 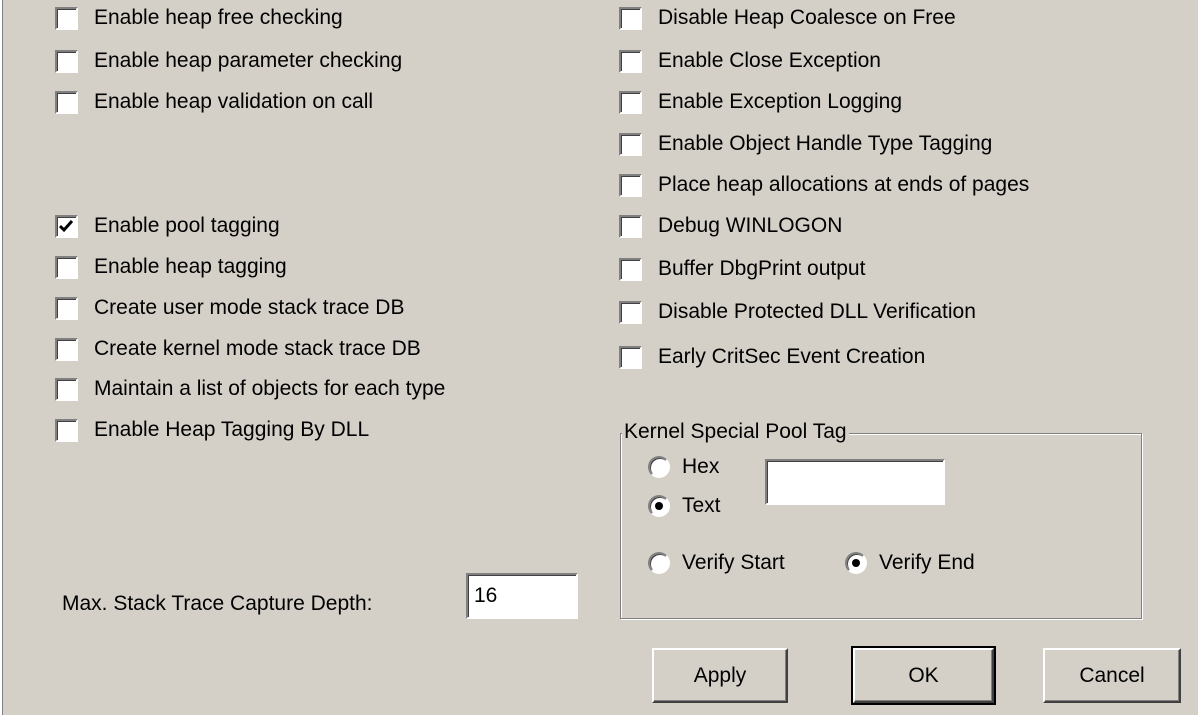 I want to click on apply-button: Apply, so click(x=720, y=675).